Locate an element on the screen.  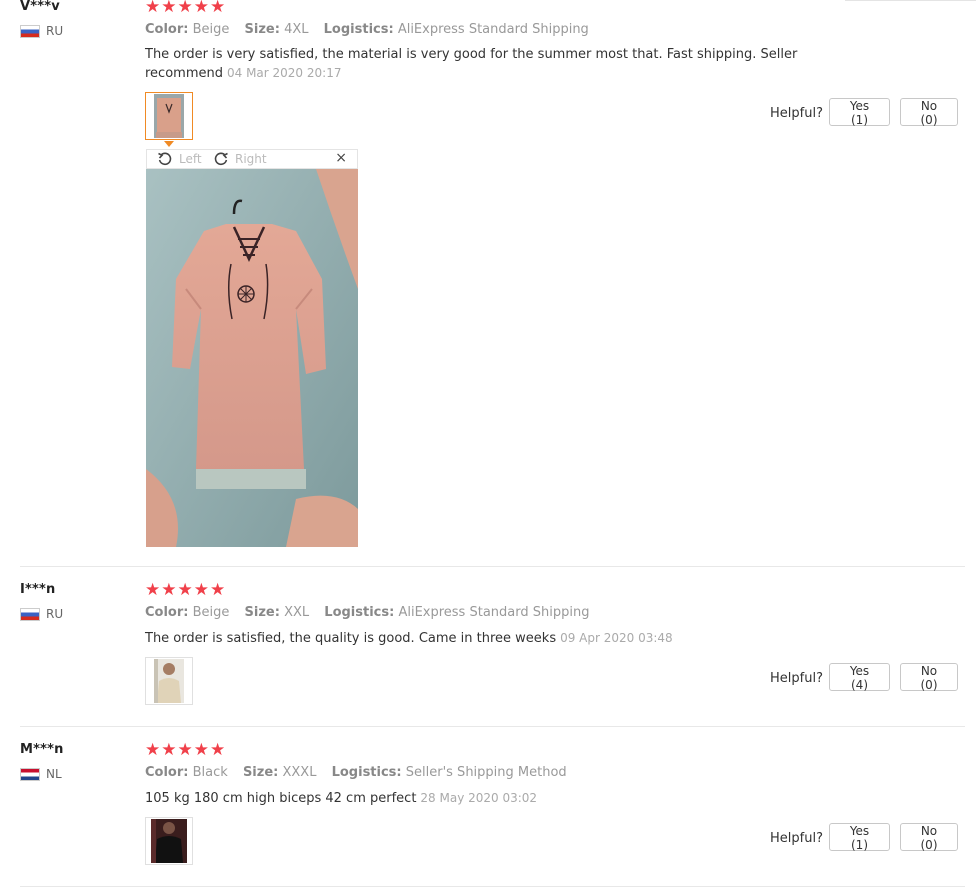
pink-shirt-photo is located at coordinates (252, 358).